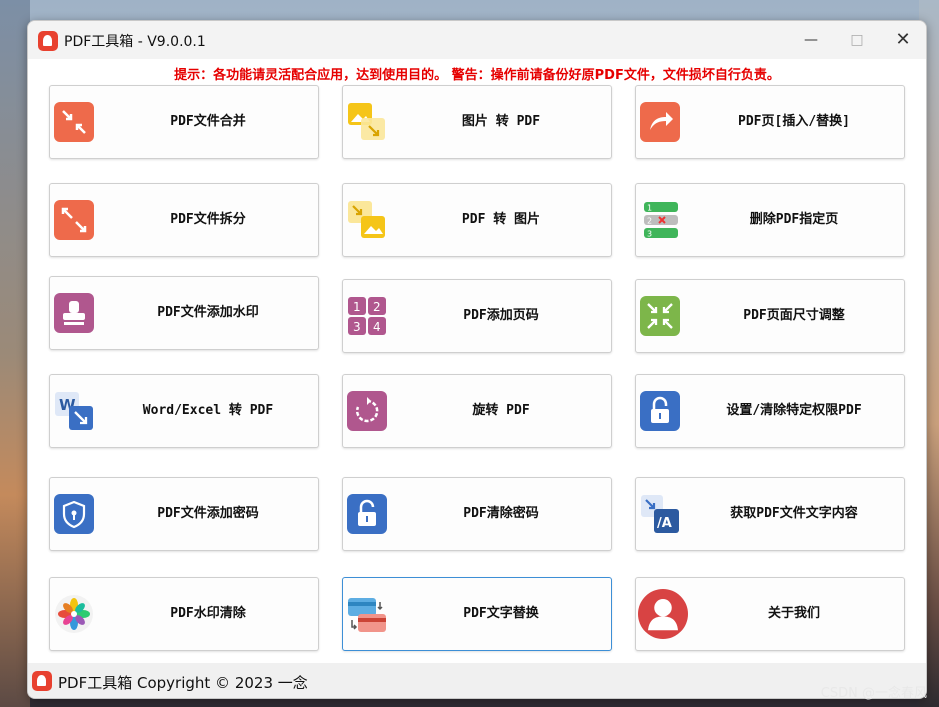 The width and height of the screenshot is (939, 707). Describe the element at coordinates (794, 513) in the screenshot. I see `tile-label: 获取PDF文件文字内容` at that location.